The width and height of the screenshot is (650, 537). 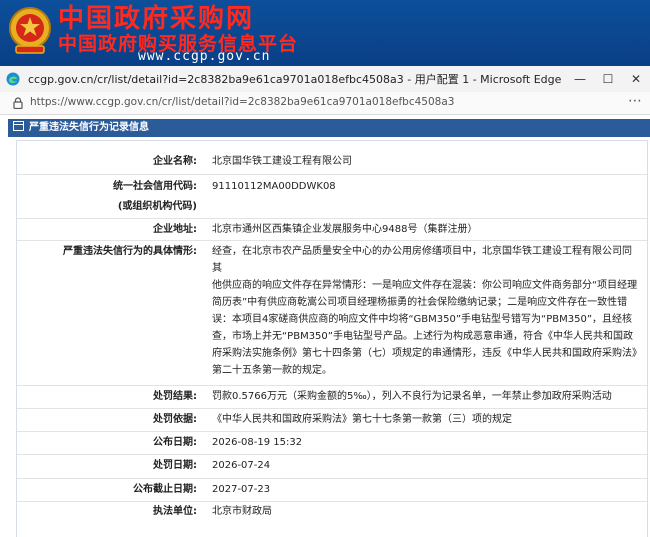 I want to click on credit-code-sublabel: (或组织机构代码), so click(x=157, y=206).